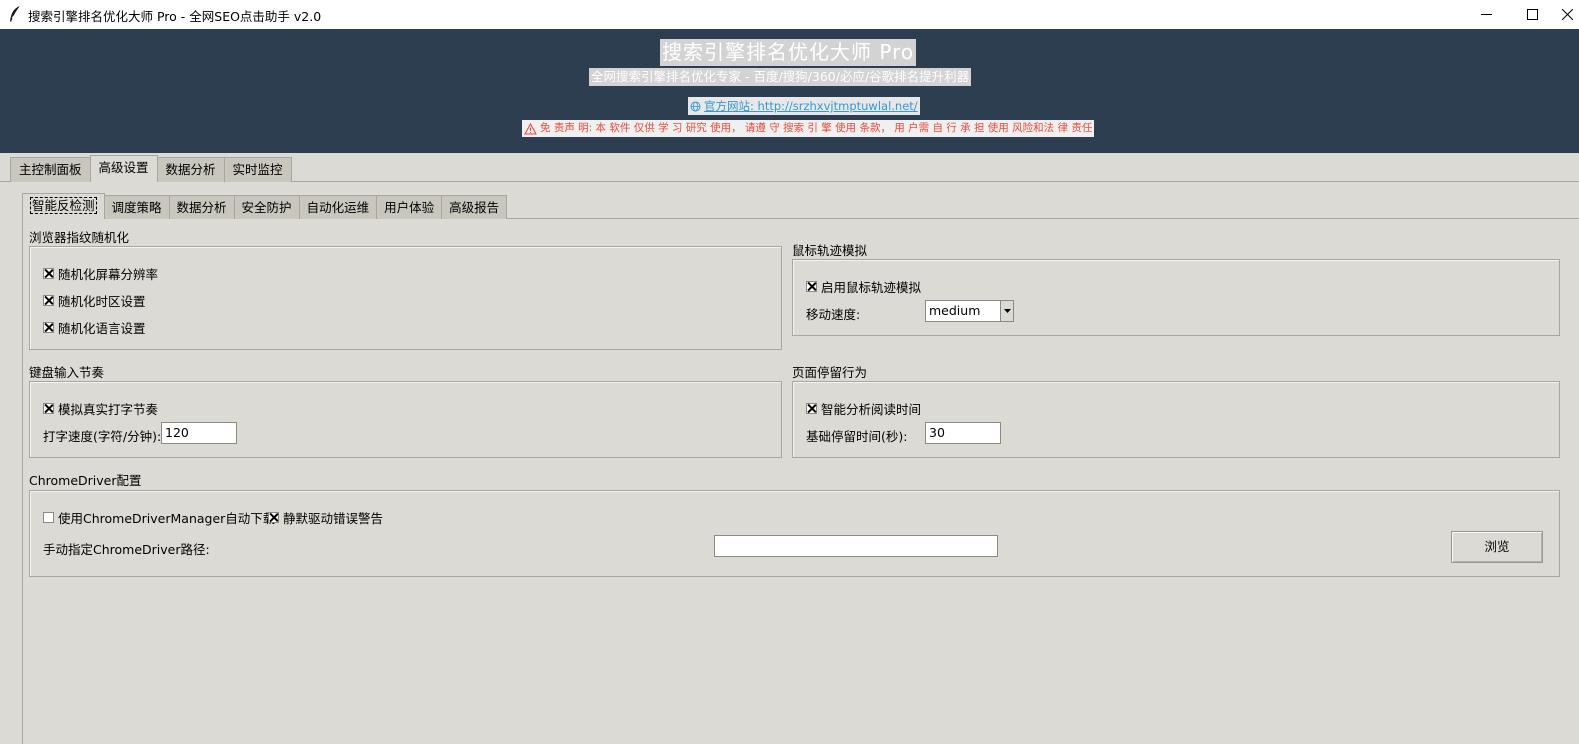  I want to click on dwell-group, so click(1176, 419).